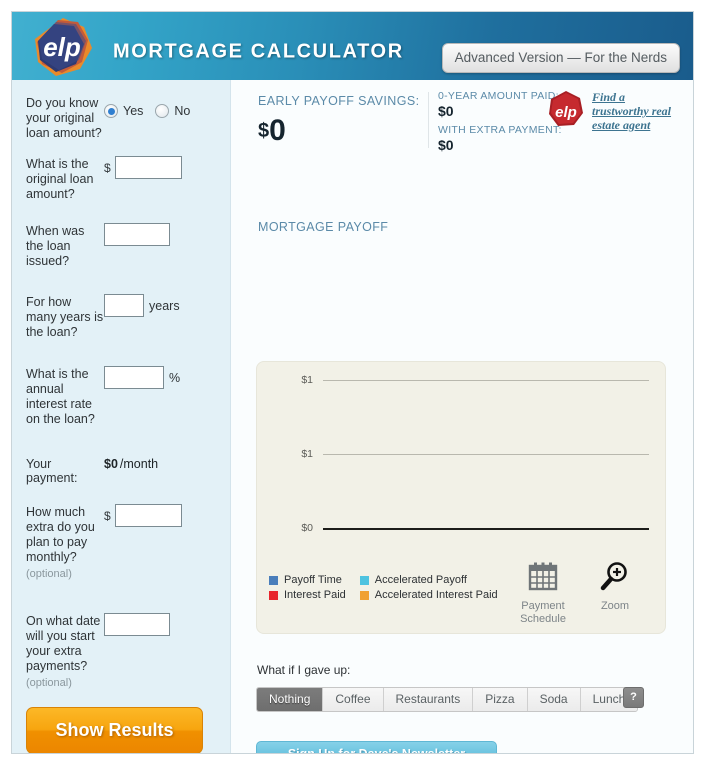 Image resolution: width=705 pixels, height=765 pixels. What do you see at coordinates (124, 305) in the screenshot?
I see `loan-years-input` at bounding box center [124, 305].